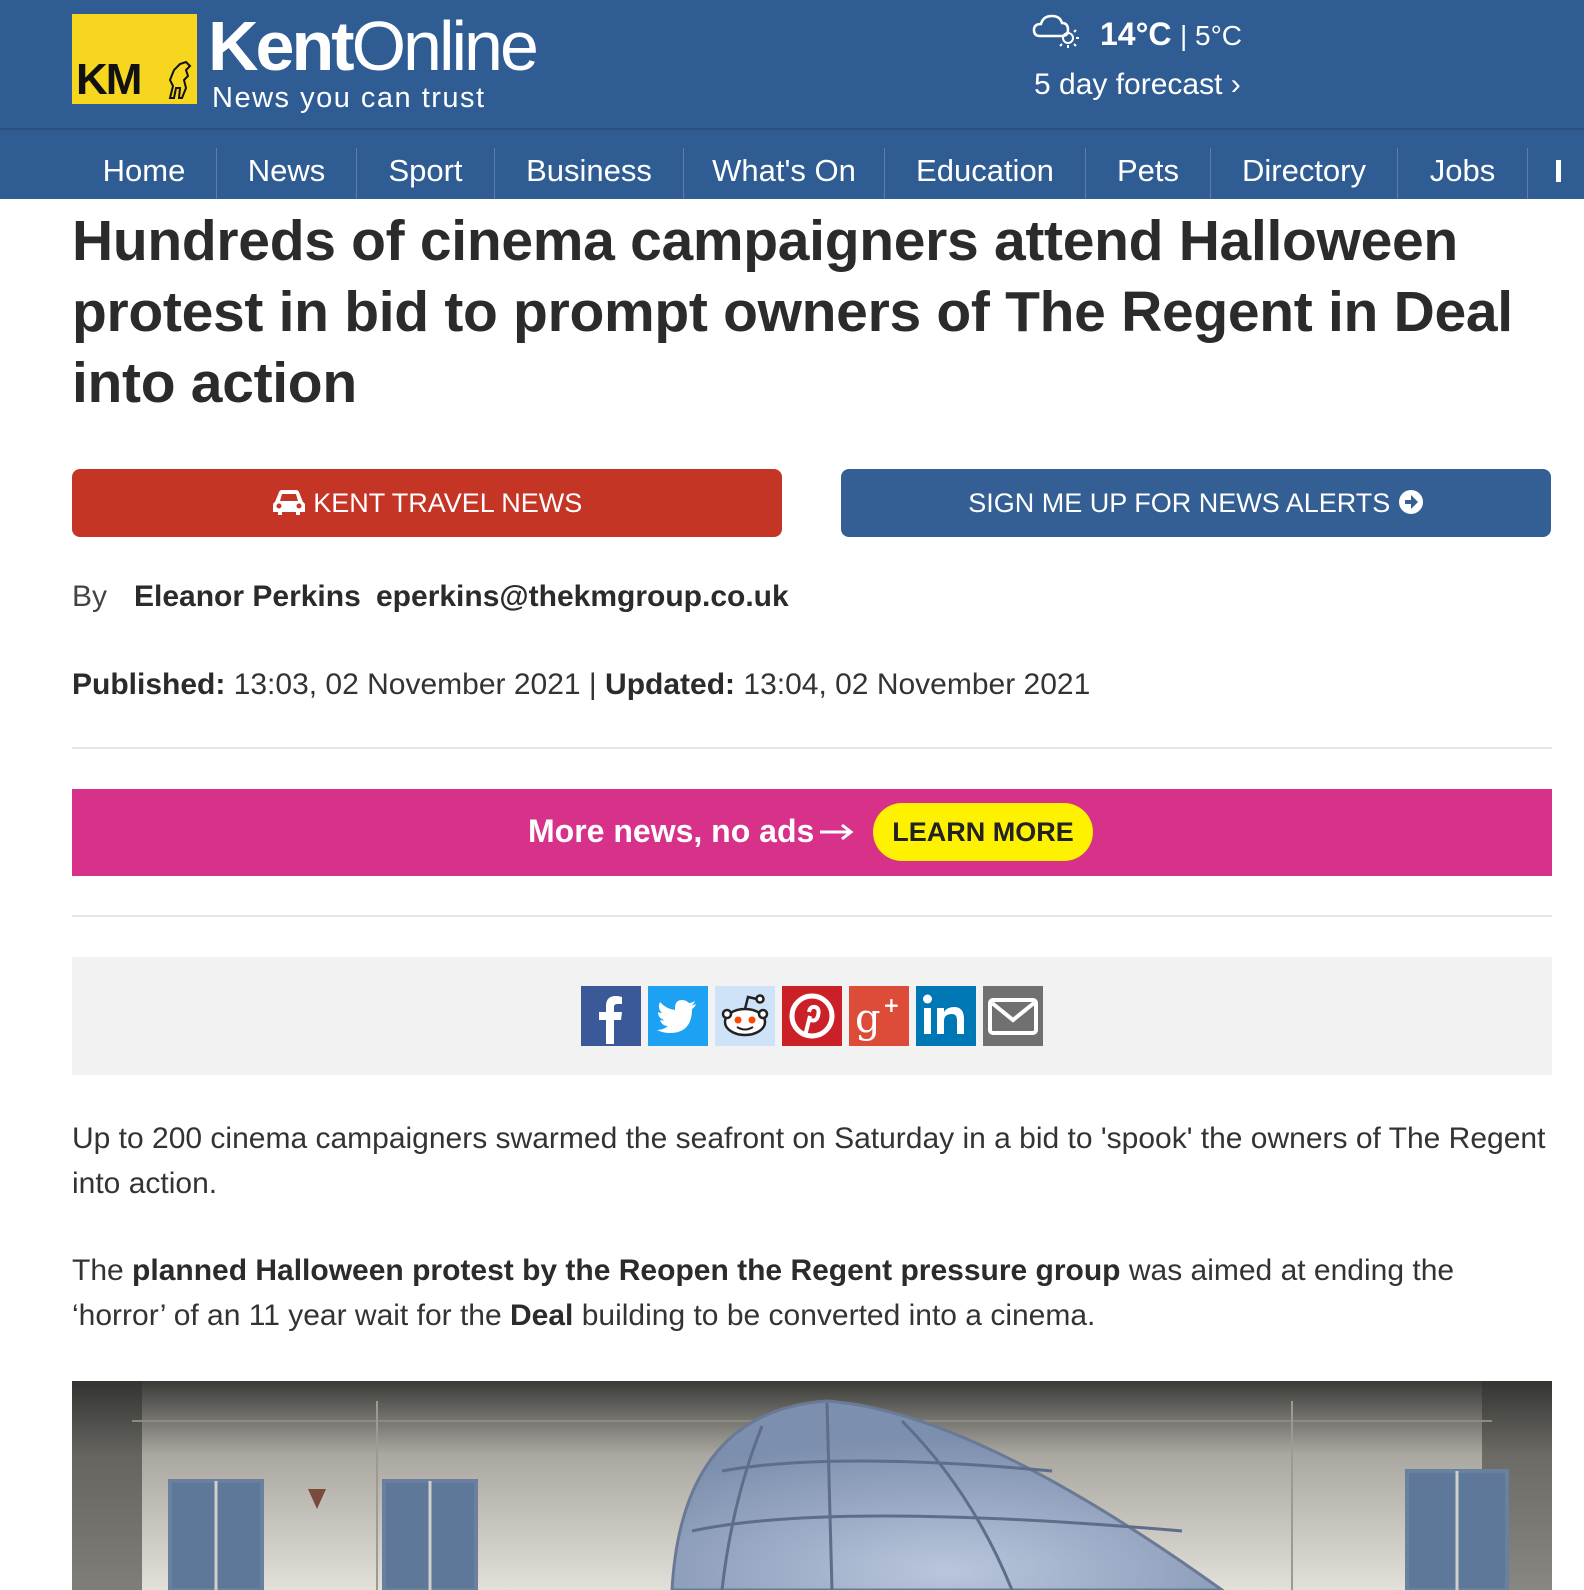 The width and height of the screenshot is (1584, 1590). I want to click on invicta-horse-icon, so click(180, 79).